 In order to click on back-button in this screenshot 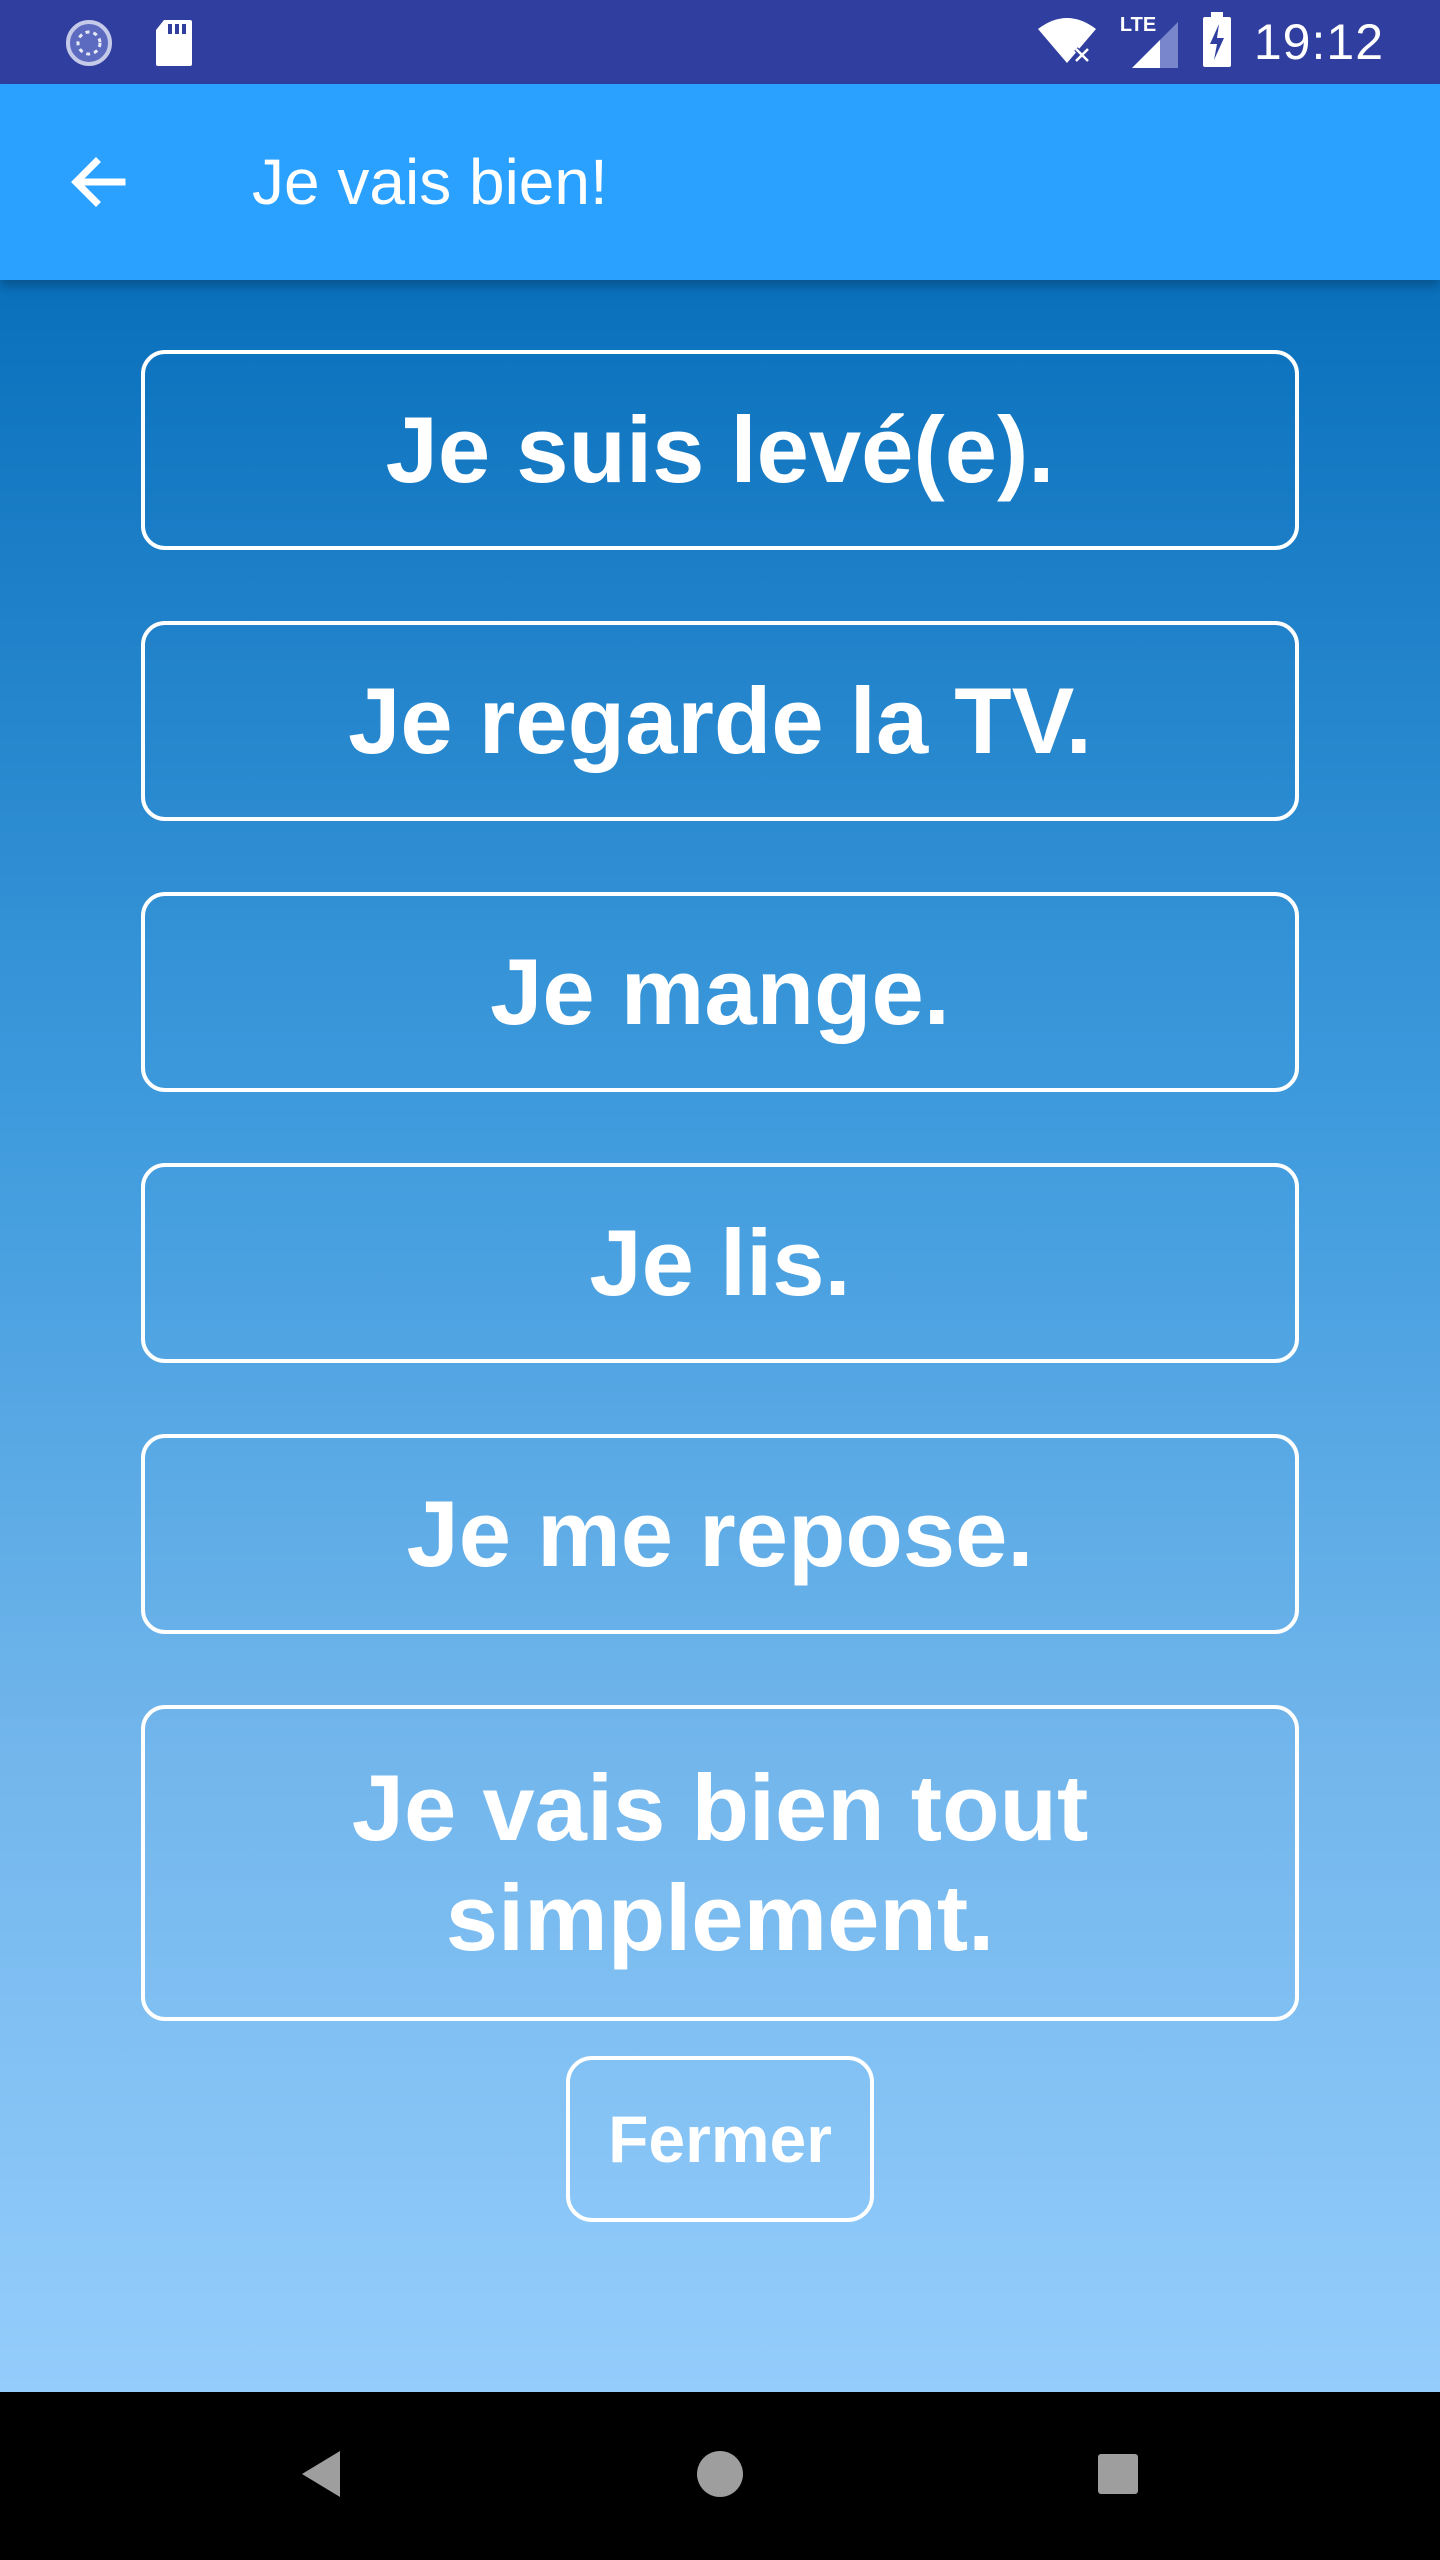, I will do `click(98, 184)`.